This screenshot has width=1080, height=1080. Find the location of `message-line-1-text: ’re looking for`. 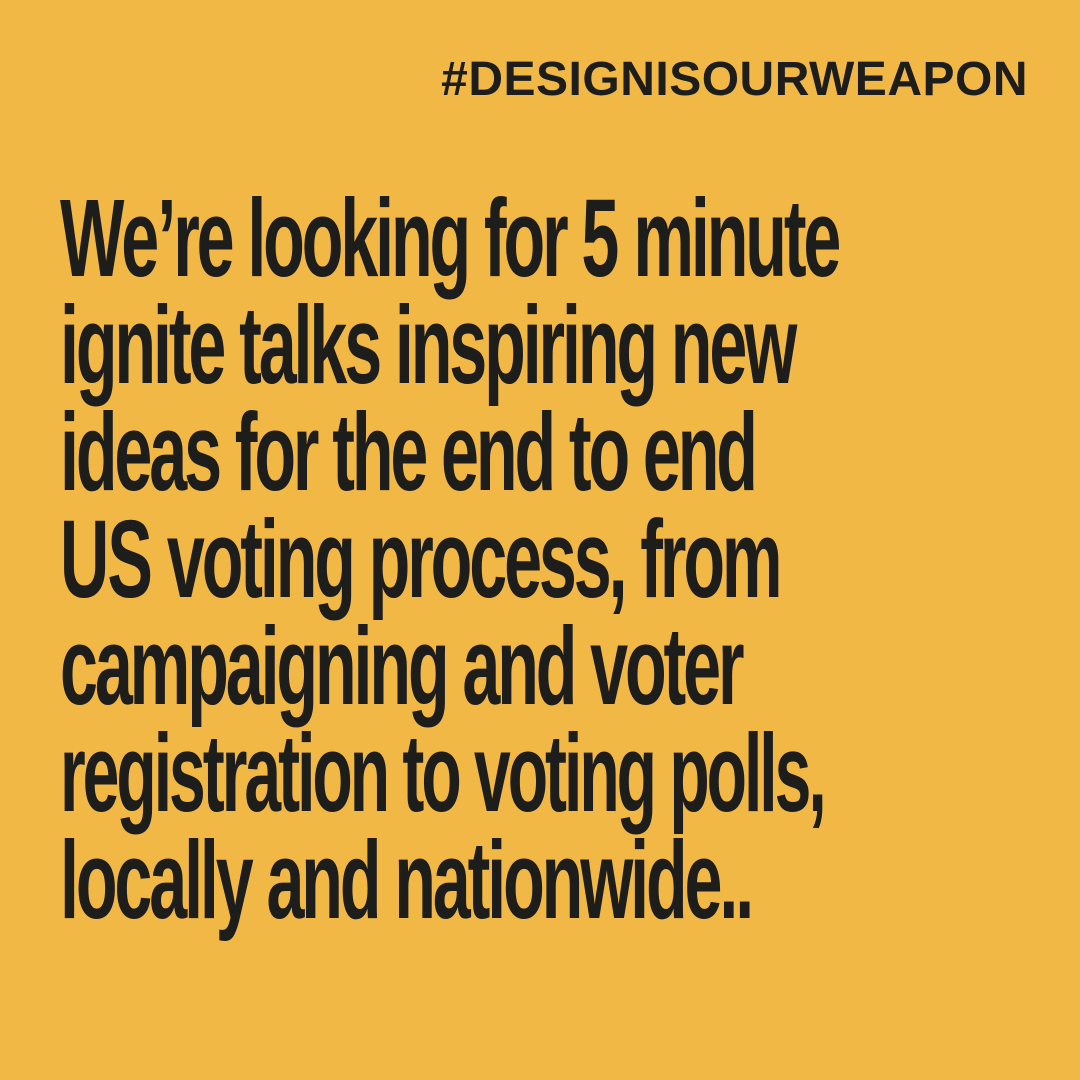

message-line-1-text: ’re looking for is located at coordinates (369, 238).